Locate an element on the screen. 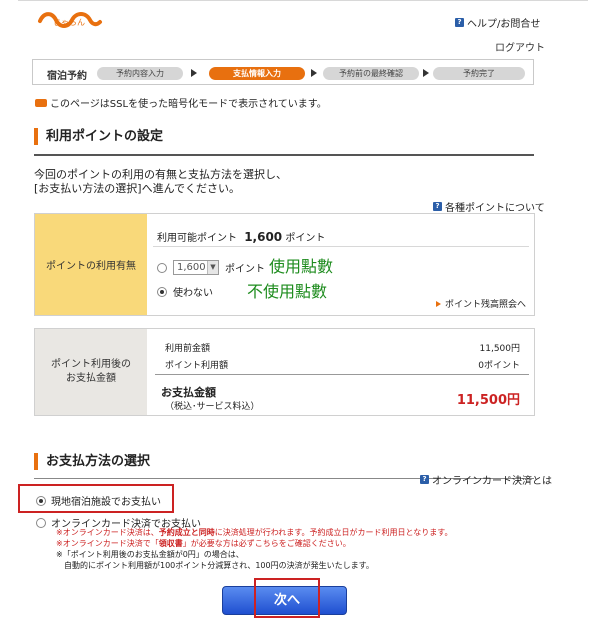  onsite-payment-option: 現地宿泊施設でお支払い is located at coordinates (98, 500).